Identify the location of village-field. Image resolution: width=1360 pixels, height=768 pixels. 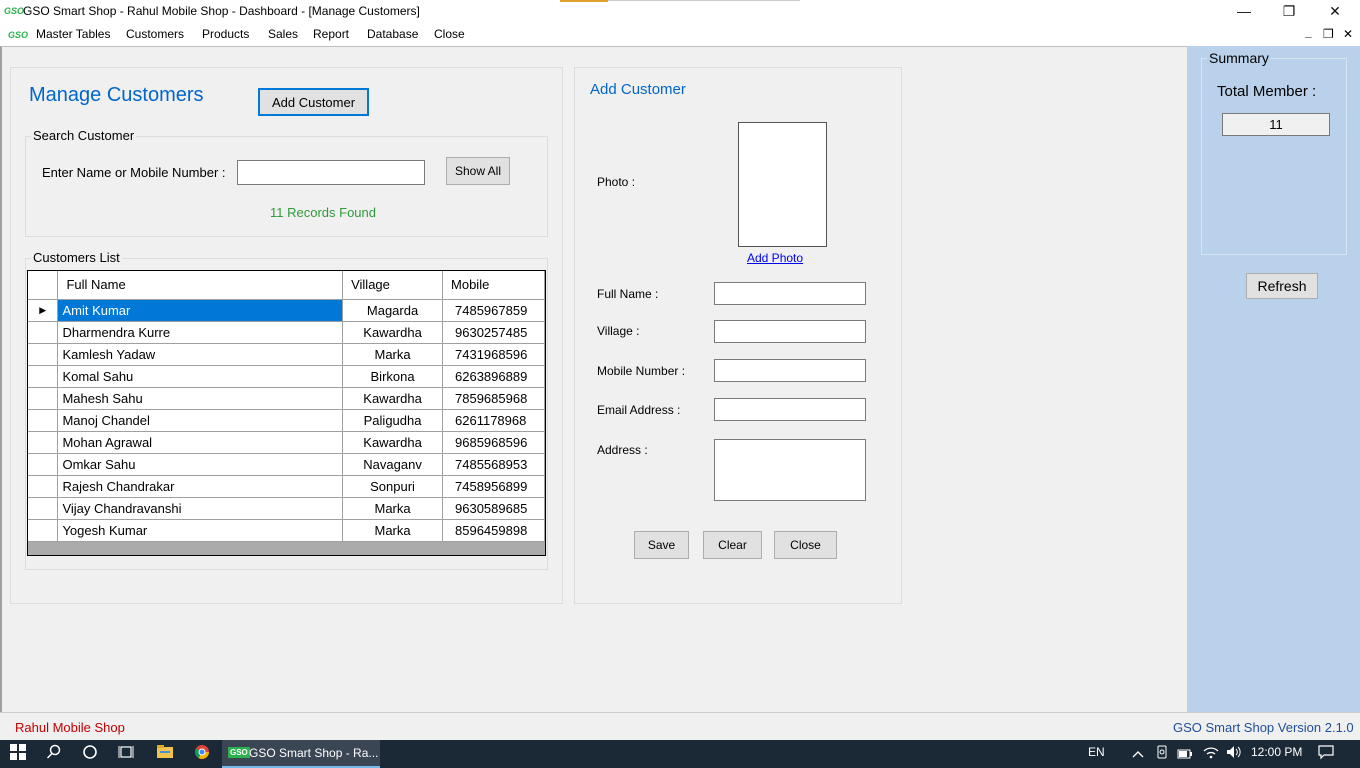
(790, 331).